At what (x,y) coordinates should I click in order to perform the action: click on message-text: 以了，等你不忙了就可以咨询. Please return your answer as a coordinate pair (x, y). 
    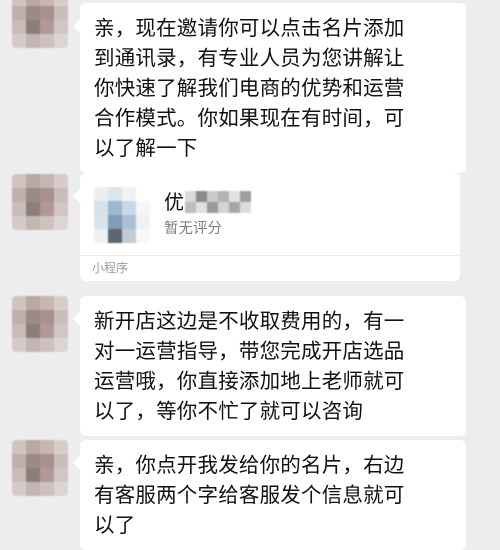
    Looking at the image, I should click on (229, 411).